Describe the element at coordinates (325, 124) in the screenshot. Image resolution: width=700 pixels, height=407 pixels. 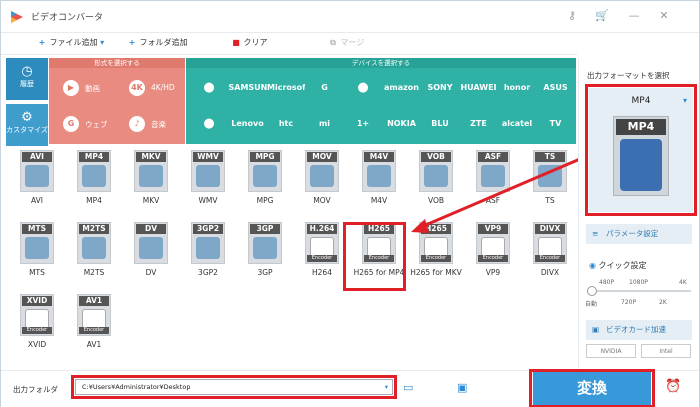
I see `device-mi: mi` at that location.